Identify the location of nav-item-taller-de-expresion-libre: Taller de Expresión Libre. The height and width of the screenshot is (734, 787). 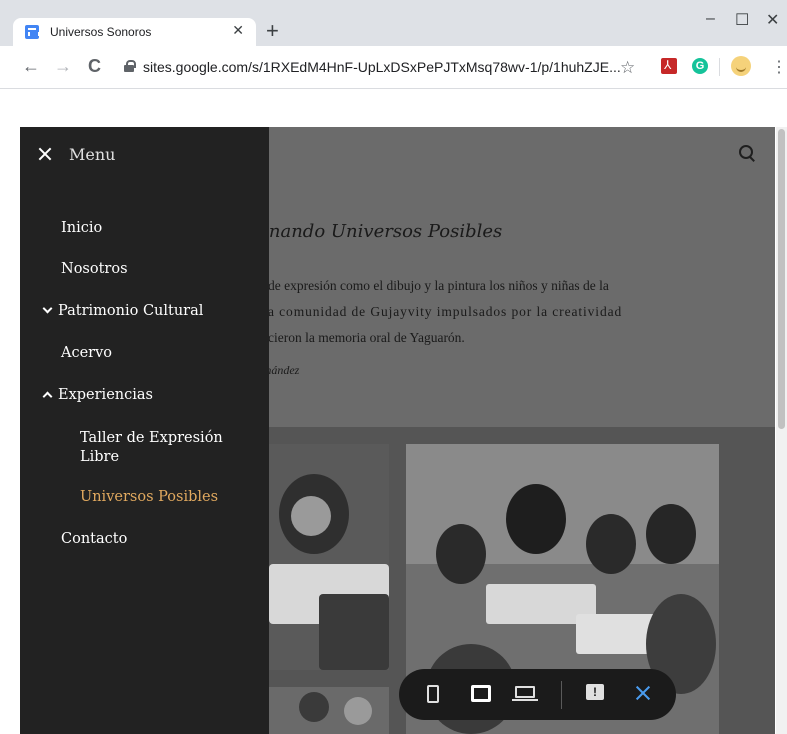
(151, 448).